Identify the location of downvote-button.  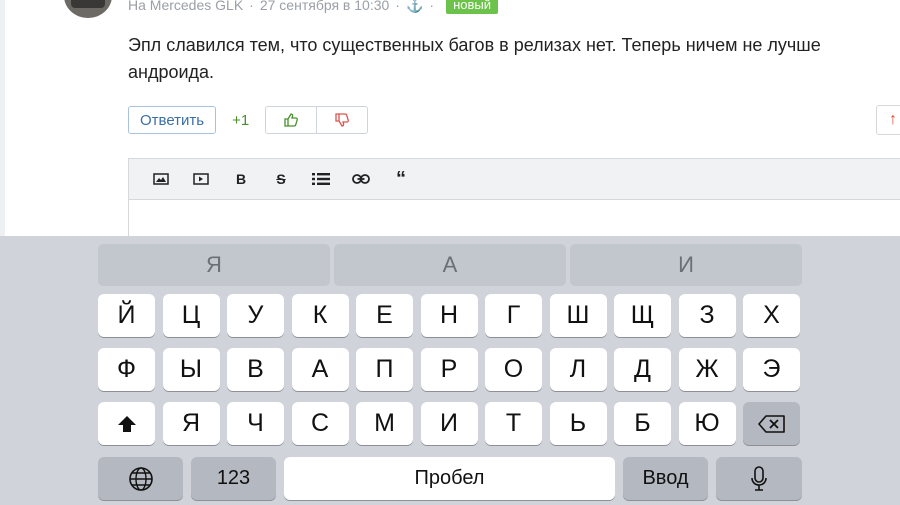
(341, 120).